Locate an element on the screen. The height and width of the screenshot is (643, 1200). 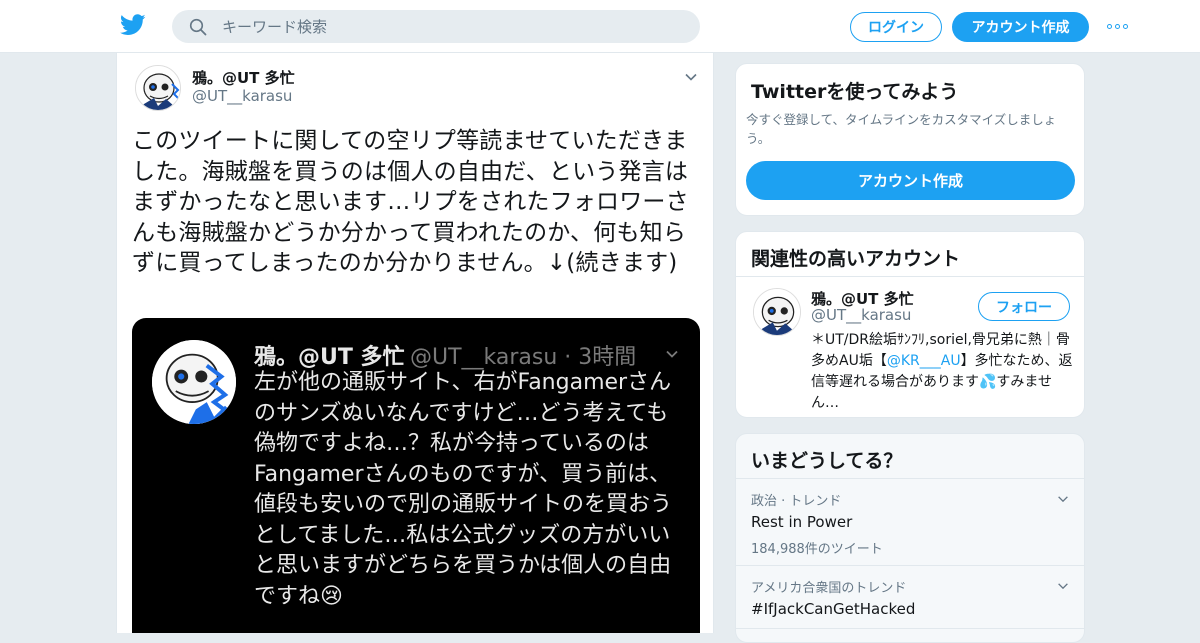
trend-meta: 政治 · トレンド is located at coordinates (796, 501).